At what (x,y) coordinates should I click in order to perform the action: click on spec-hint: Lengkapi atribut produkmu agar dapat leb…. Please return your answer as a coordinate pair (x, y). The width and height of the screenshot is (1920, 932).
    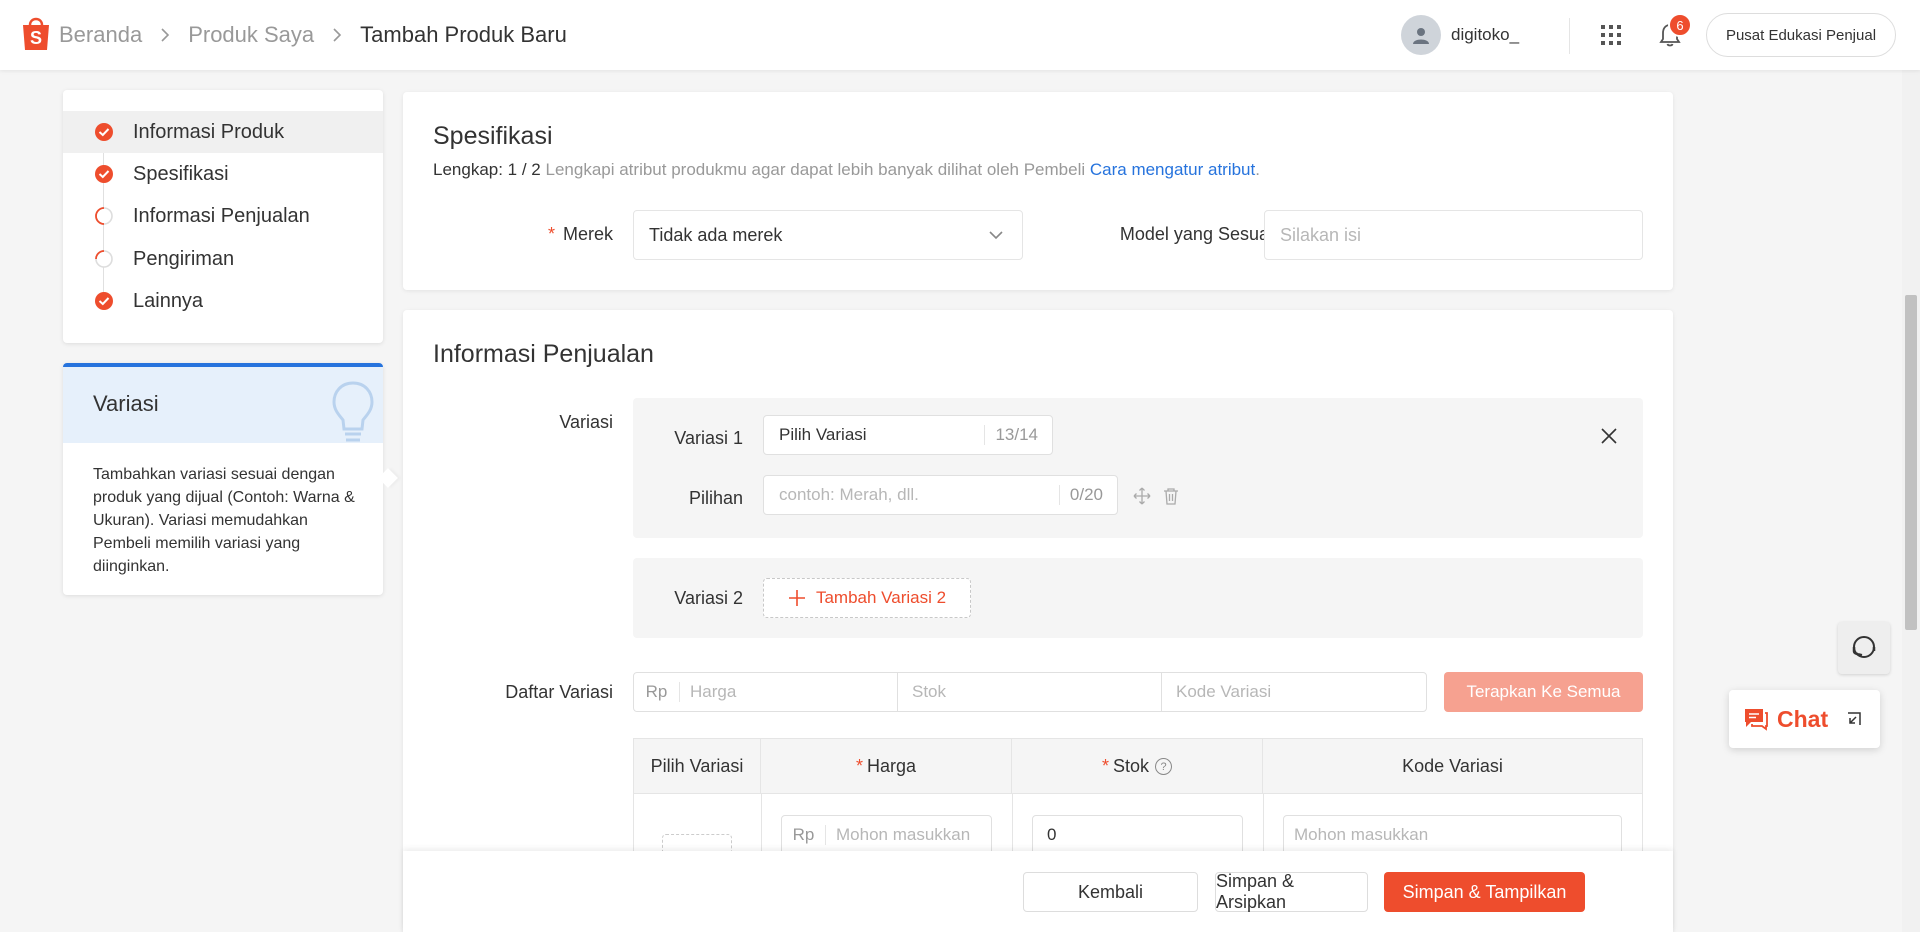
    Looking at the image, I should click on (815, 169).